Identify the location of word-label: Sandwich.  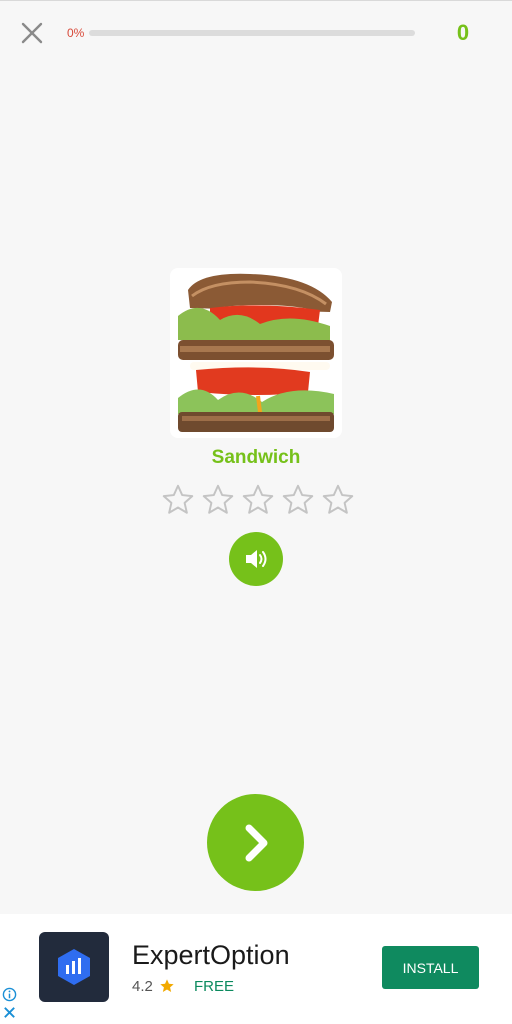
(256, 457).